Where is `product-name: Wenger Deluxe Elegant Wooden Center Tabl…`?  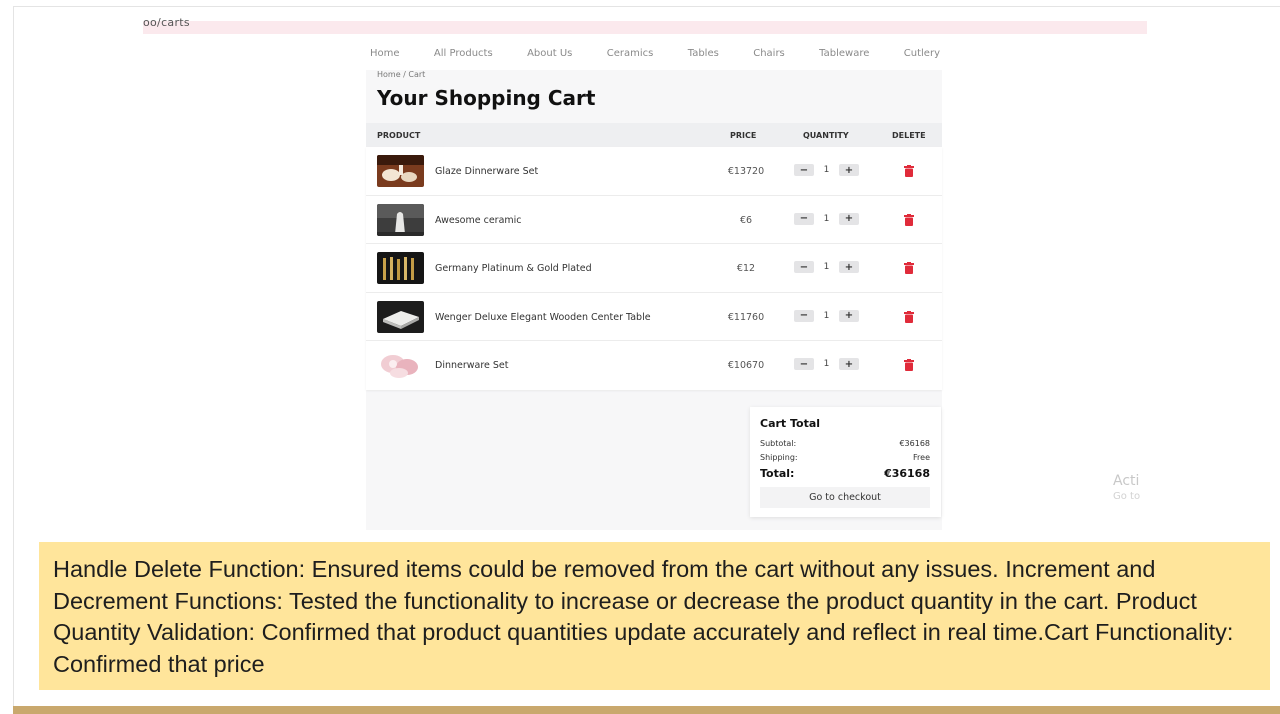 product-name: Wenger Deluxe Elegant Wooden Center Tabl… is located at coordinates (543, 317).